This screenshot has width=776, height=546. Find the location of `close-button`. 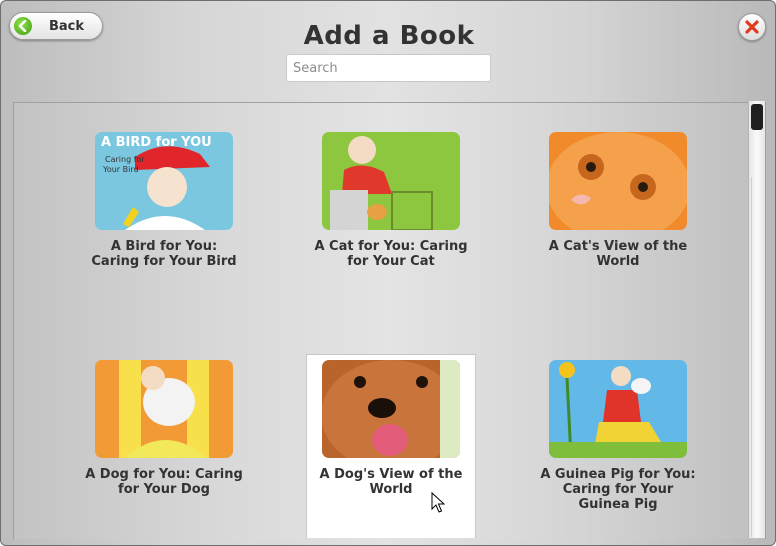

close-button is located at coordinates (752, 27).